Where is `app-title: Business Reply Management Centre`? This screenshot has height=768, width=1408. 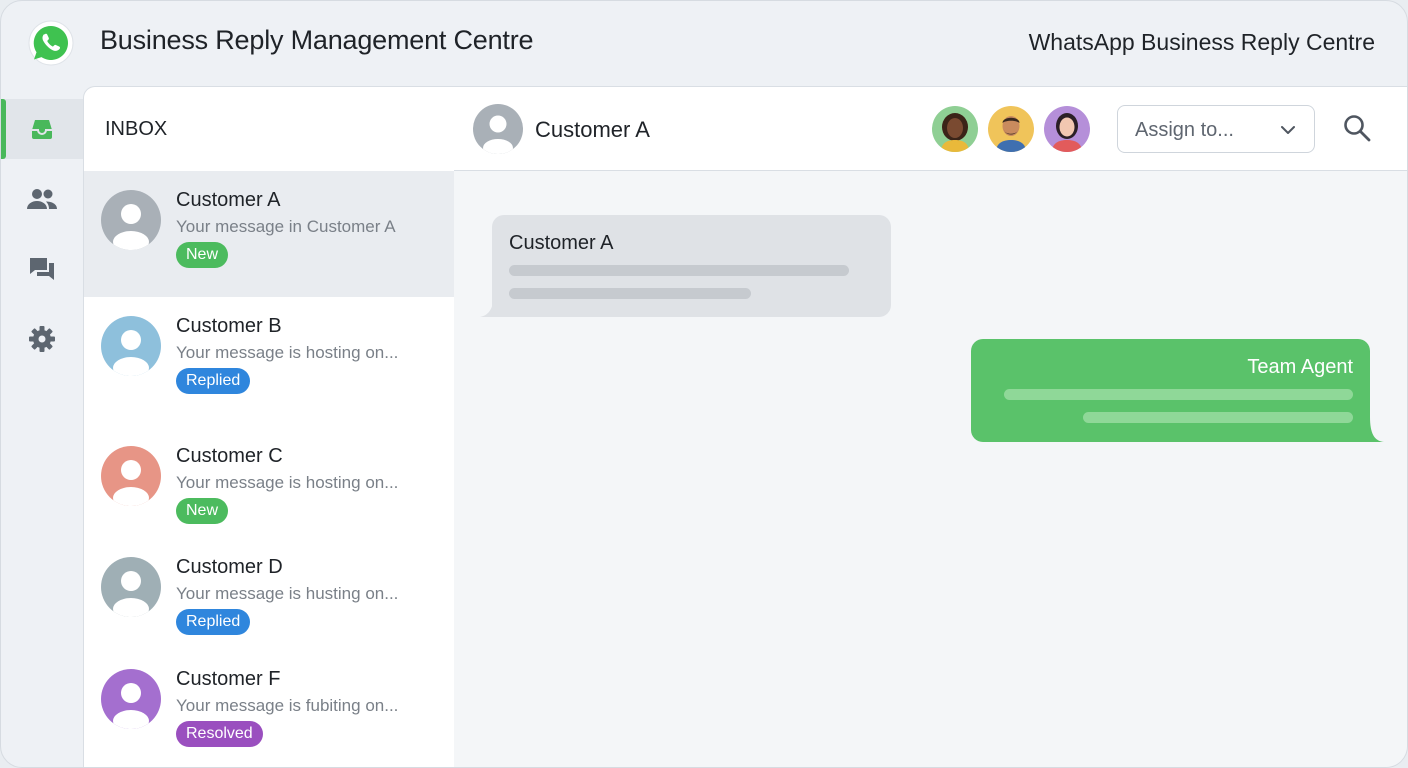 app-title: Business Reply Management Centre is located at coordinates (317, 40).